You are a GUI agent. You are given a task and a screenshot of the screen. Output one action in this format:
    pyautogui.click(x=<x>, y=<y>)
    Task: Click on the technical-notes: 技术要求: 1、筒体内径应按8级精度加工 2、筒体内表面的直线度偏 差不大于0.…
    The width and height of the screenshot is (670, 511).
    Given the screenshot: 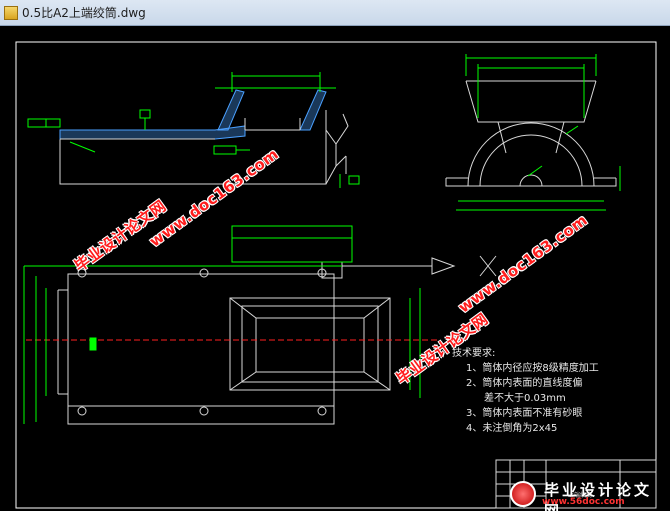 What is the action you would take?
    pyautogui.click(x=525, y=391)
    